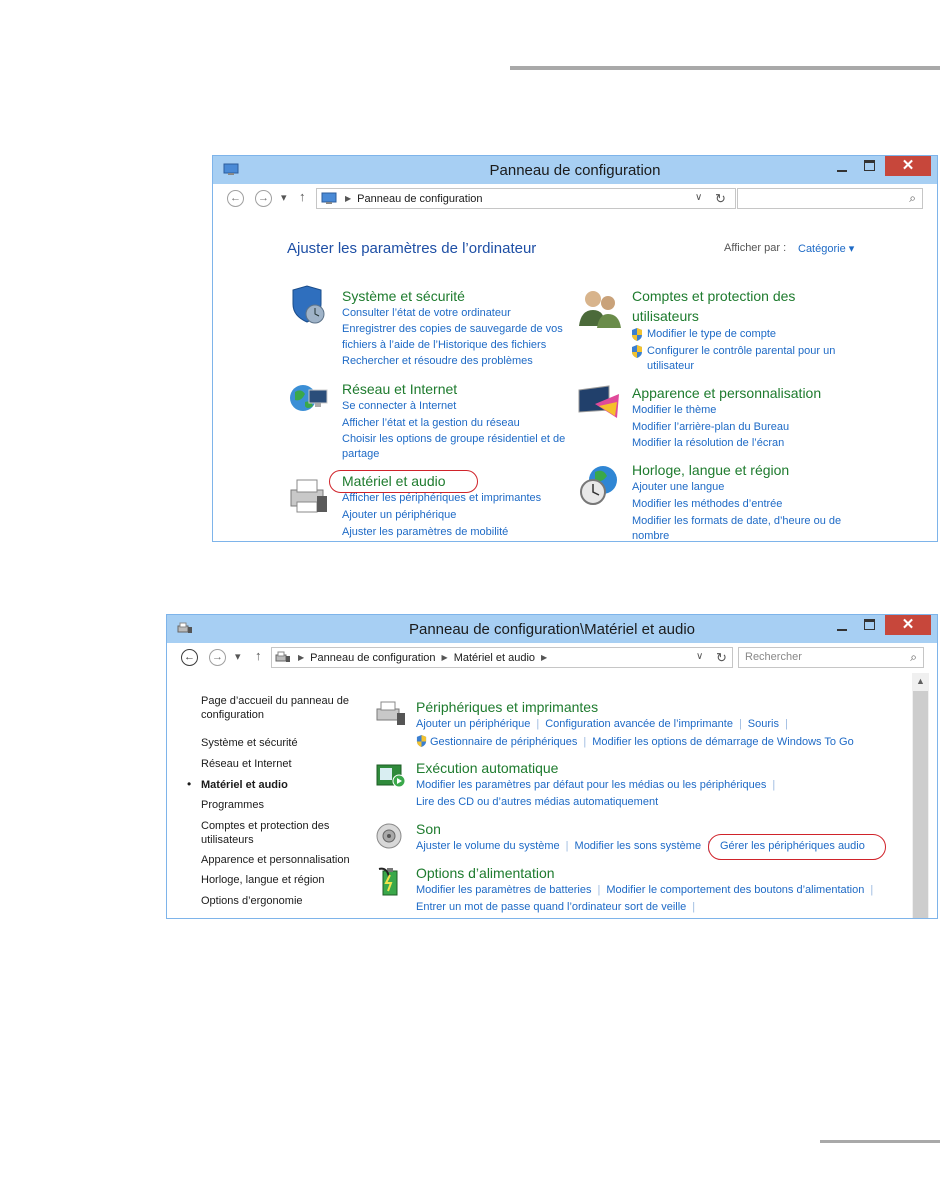 The image size is (950, 1181). Describe the element at coordinates (507, 707) in the screenshot. I see `section-devices-printers: Périphériques et imprimantes` at that location.